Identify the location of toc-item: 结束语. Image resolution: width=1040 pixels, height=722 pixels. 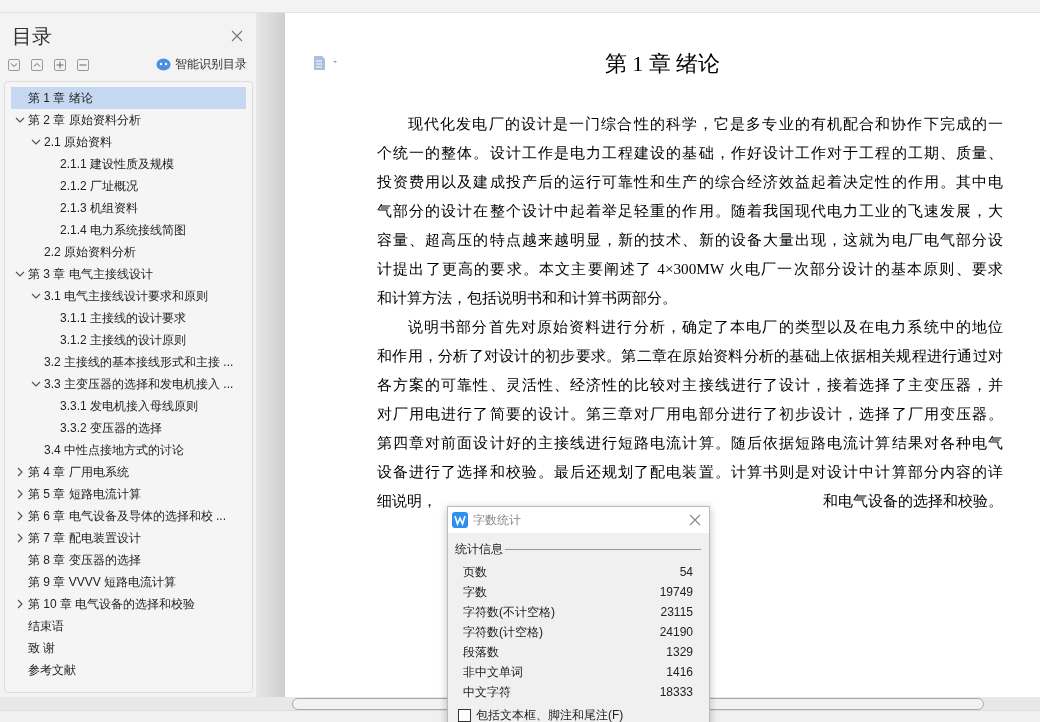
(128, 626).